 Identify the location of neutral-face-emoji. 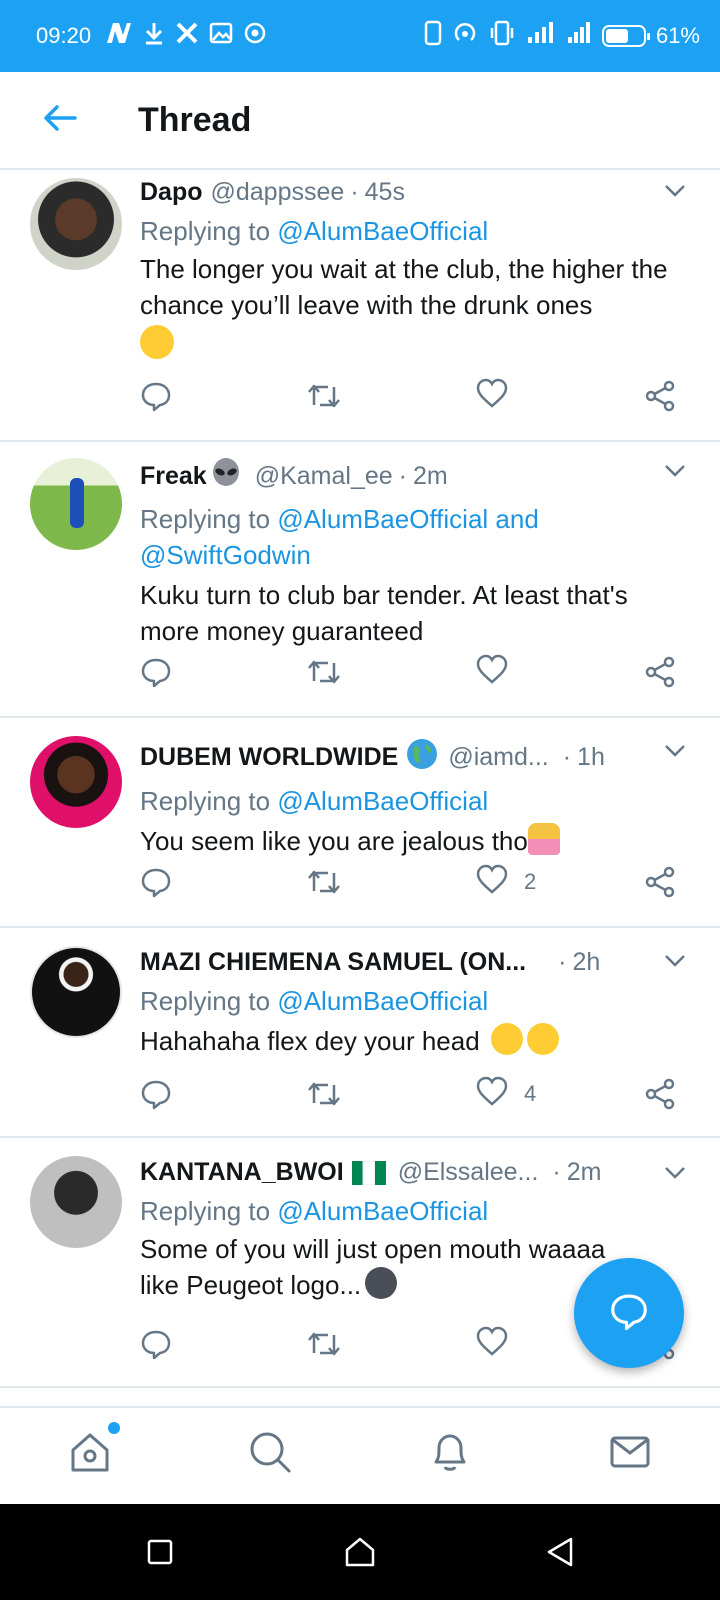
(381, 1283).